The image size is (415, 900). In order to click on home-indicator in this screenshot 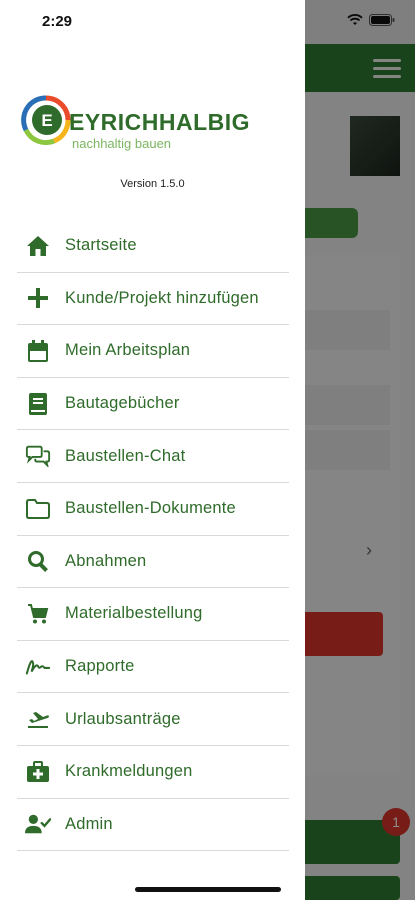, I will do `click(208, 889)`.